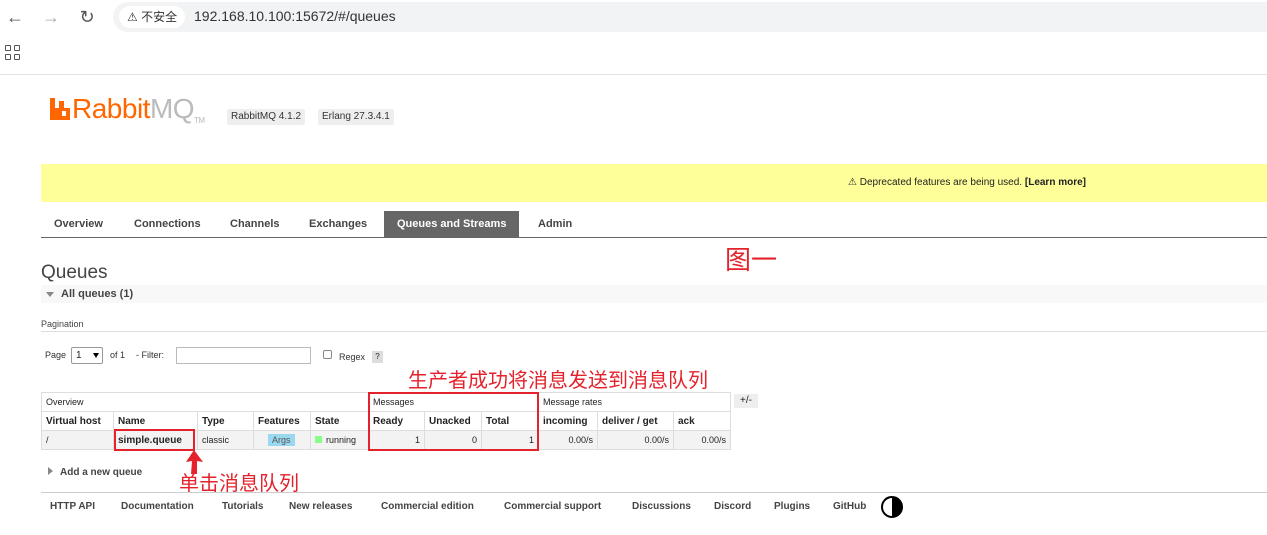 The width and height of the screenshot is (1267, 535). Describe the element at coordinates (155, 421) in the screenshot. I see `col-name: Name` at that location.